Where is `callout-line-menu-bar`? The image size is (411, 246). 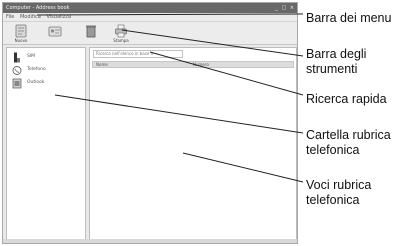 callout-line-menu-bar is located at coordinates (170, 14).